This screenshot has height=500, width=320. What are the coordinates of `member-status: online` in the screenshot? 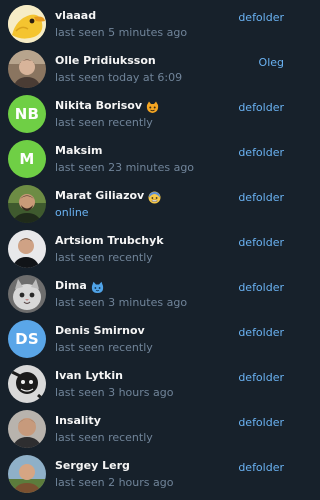 It's located at (72, 212).